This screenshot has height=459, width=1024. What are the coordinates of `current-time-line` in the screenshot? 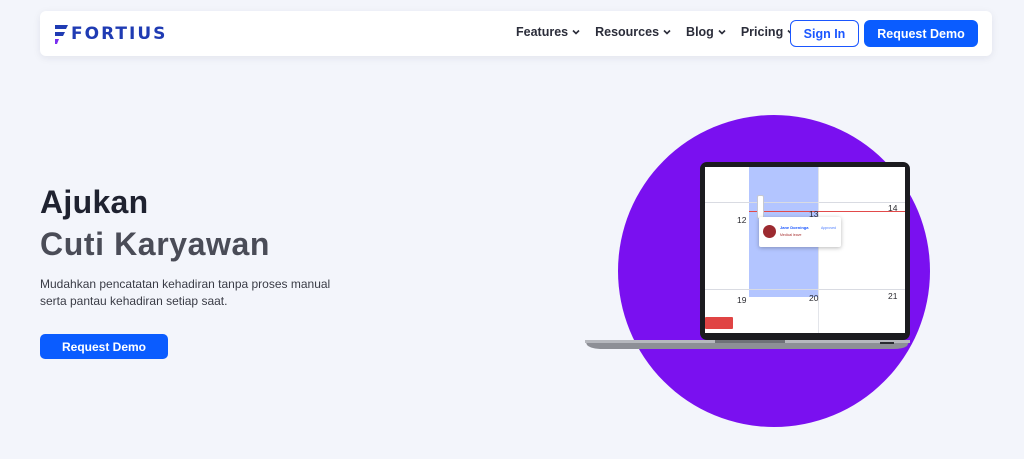 It's located at (827, 211).